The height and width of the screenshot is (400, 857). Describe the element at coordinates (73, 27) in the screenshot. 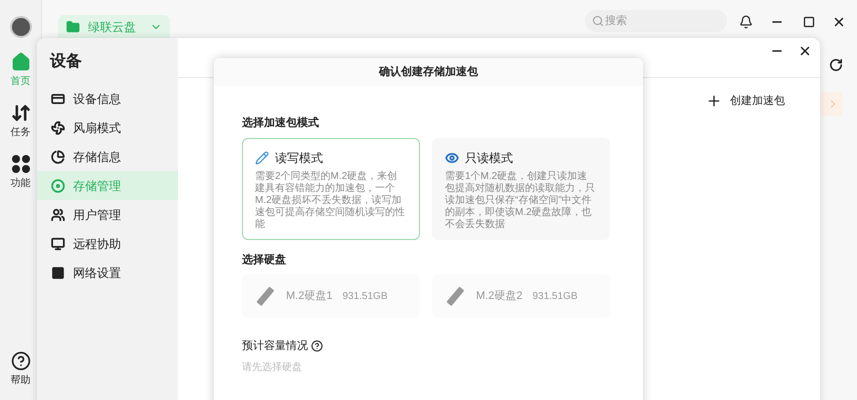

I see `folder-icon` at that location.